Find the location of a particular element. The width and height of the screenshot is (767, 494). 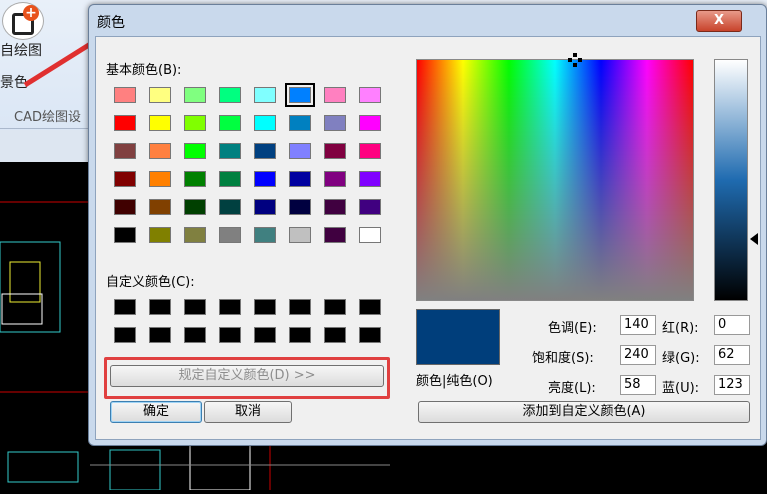

ribbon-group-label: CAD绘图设 is located at coordinates (47, 117).